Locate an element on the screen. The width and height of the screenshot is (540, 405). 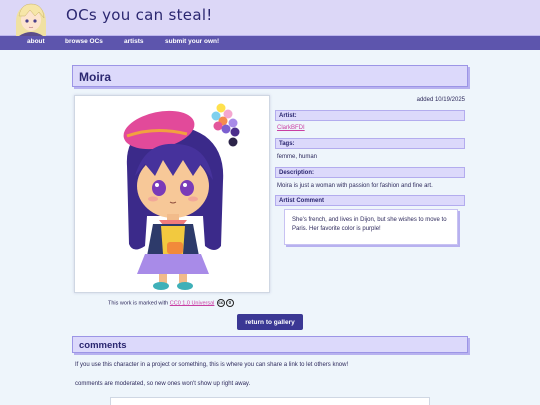
license-link: CC0 1.0 Universal is located at coordinates (192, 303).